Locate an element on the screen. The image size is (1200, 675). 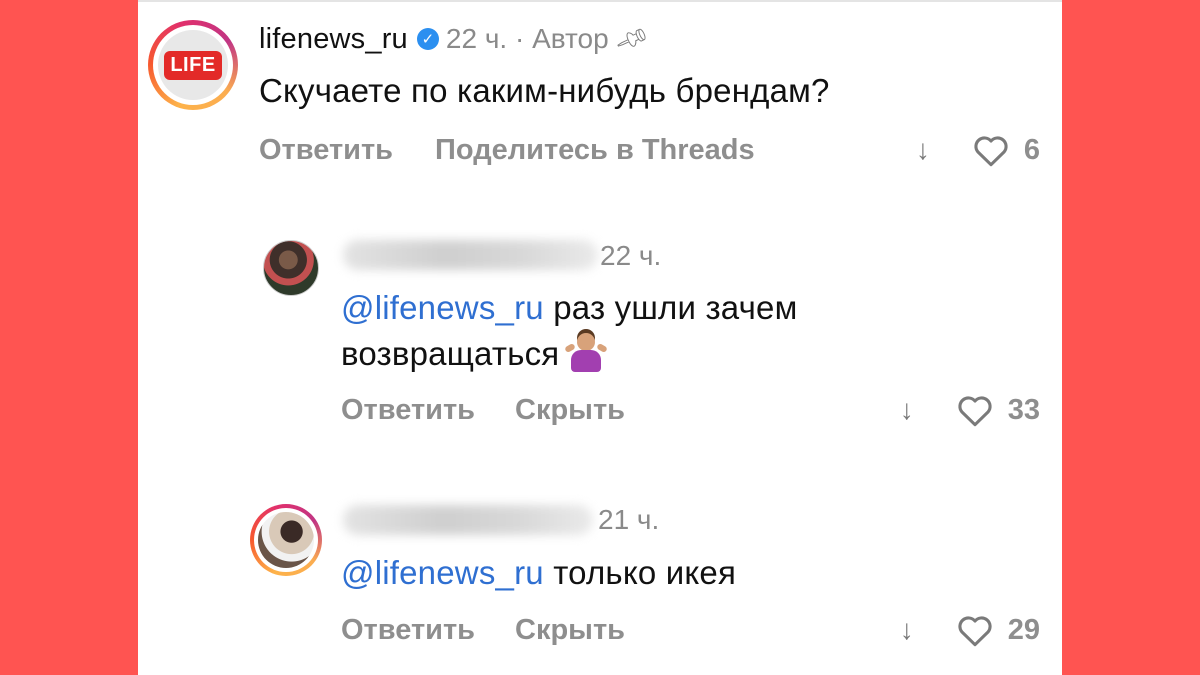
comment-text-line2: возвращаться is located at coordinates (450, 353).